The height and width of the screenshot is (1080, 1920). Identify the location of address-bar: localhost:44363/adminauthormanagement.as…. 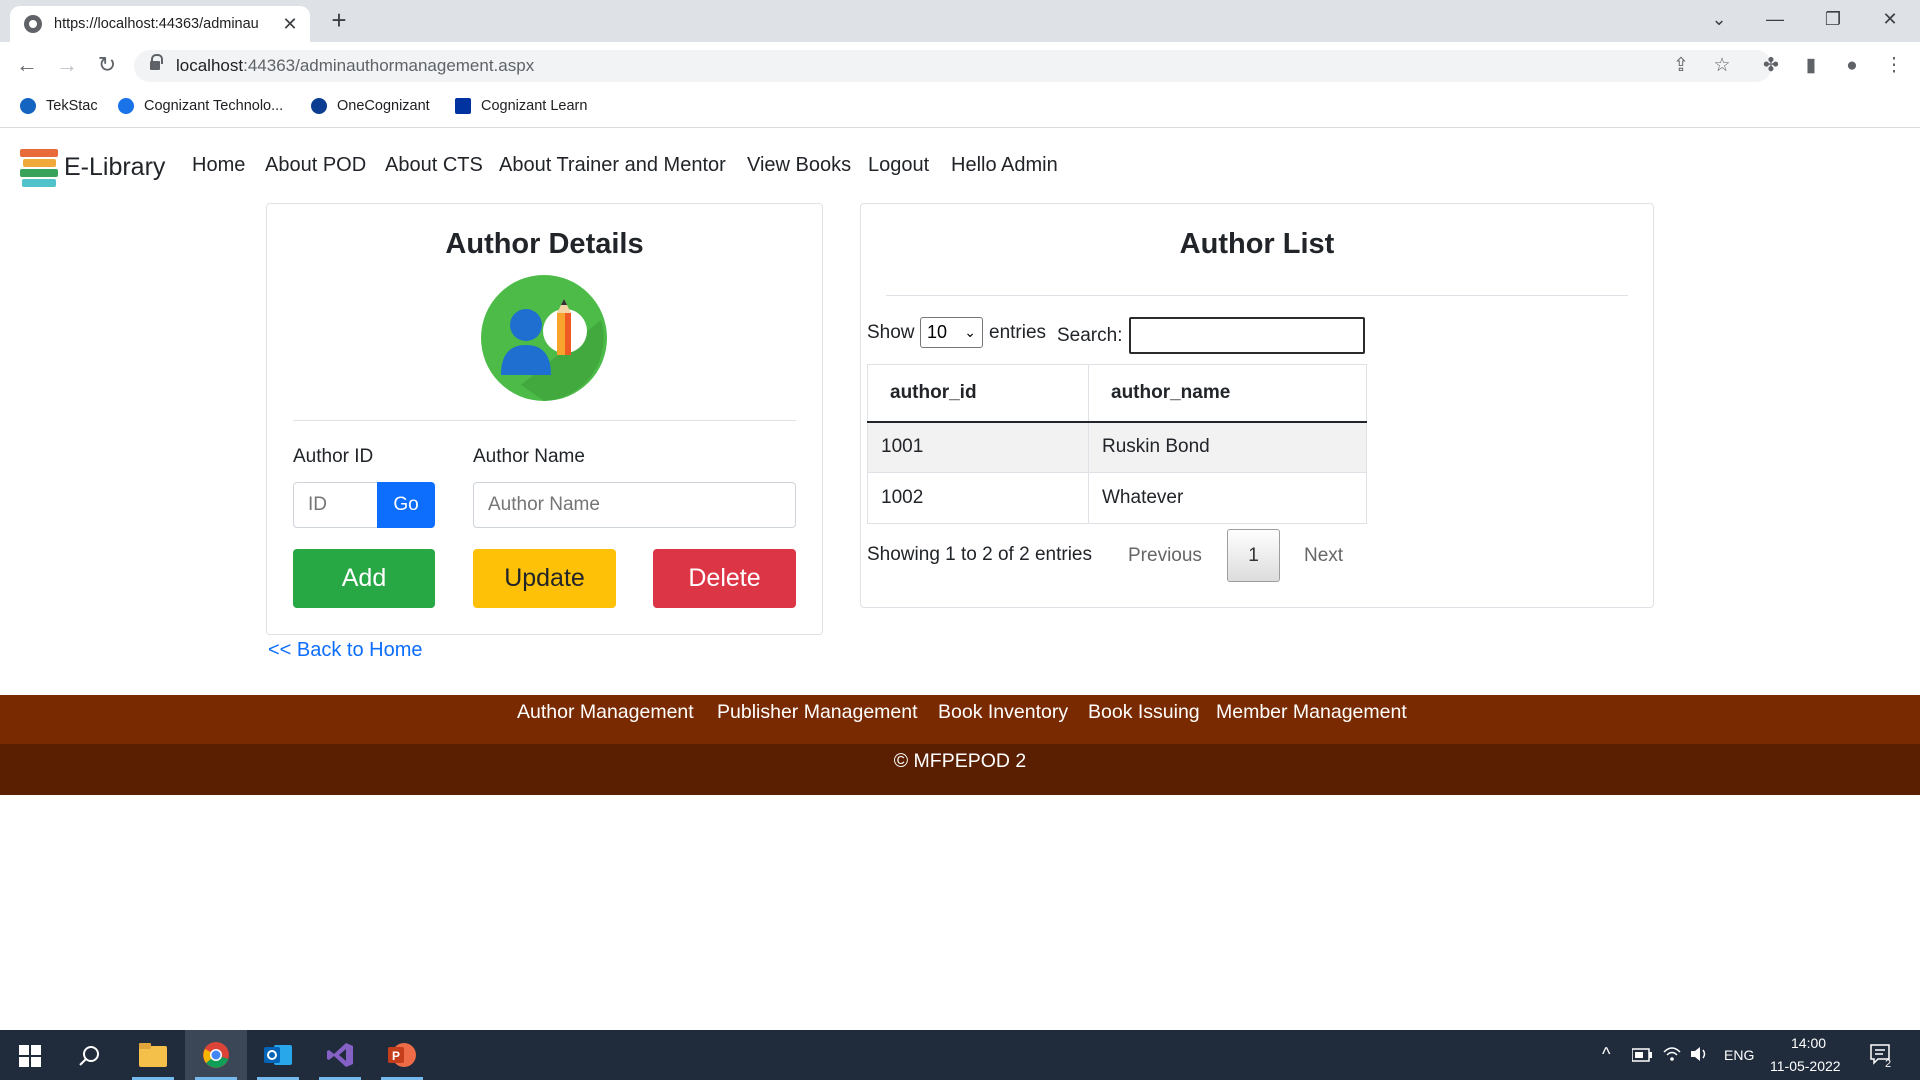
(953, 66).